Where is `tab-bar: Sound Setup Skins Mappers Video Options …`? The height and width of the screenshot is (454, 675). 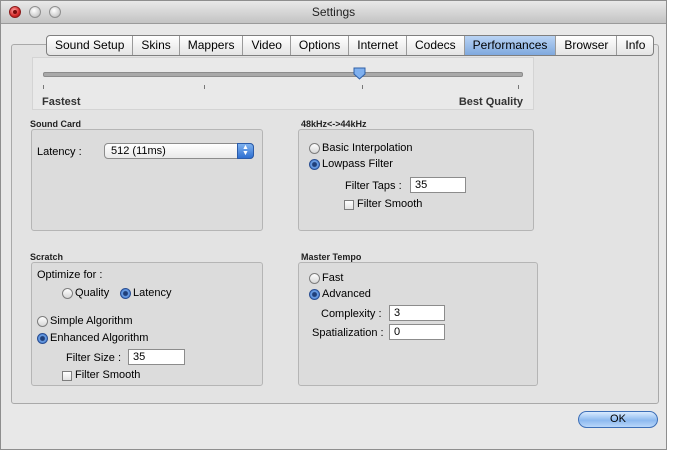
tab-bar: Sound Setup Skins Mappers Video Options … is located at coordinates (350, 45).